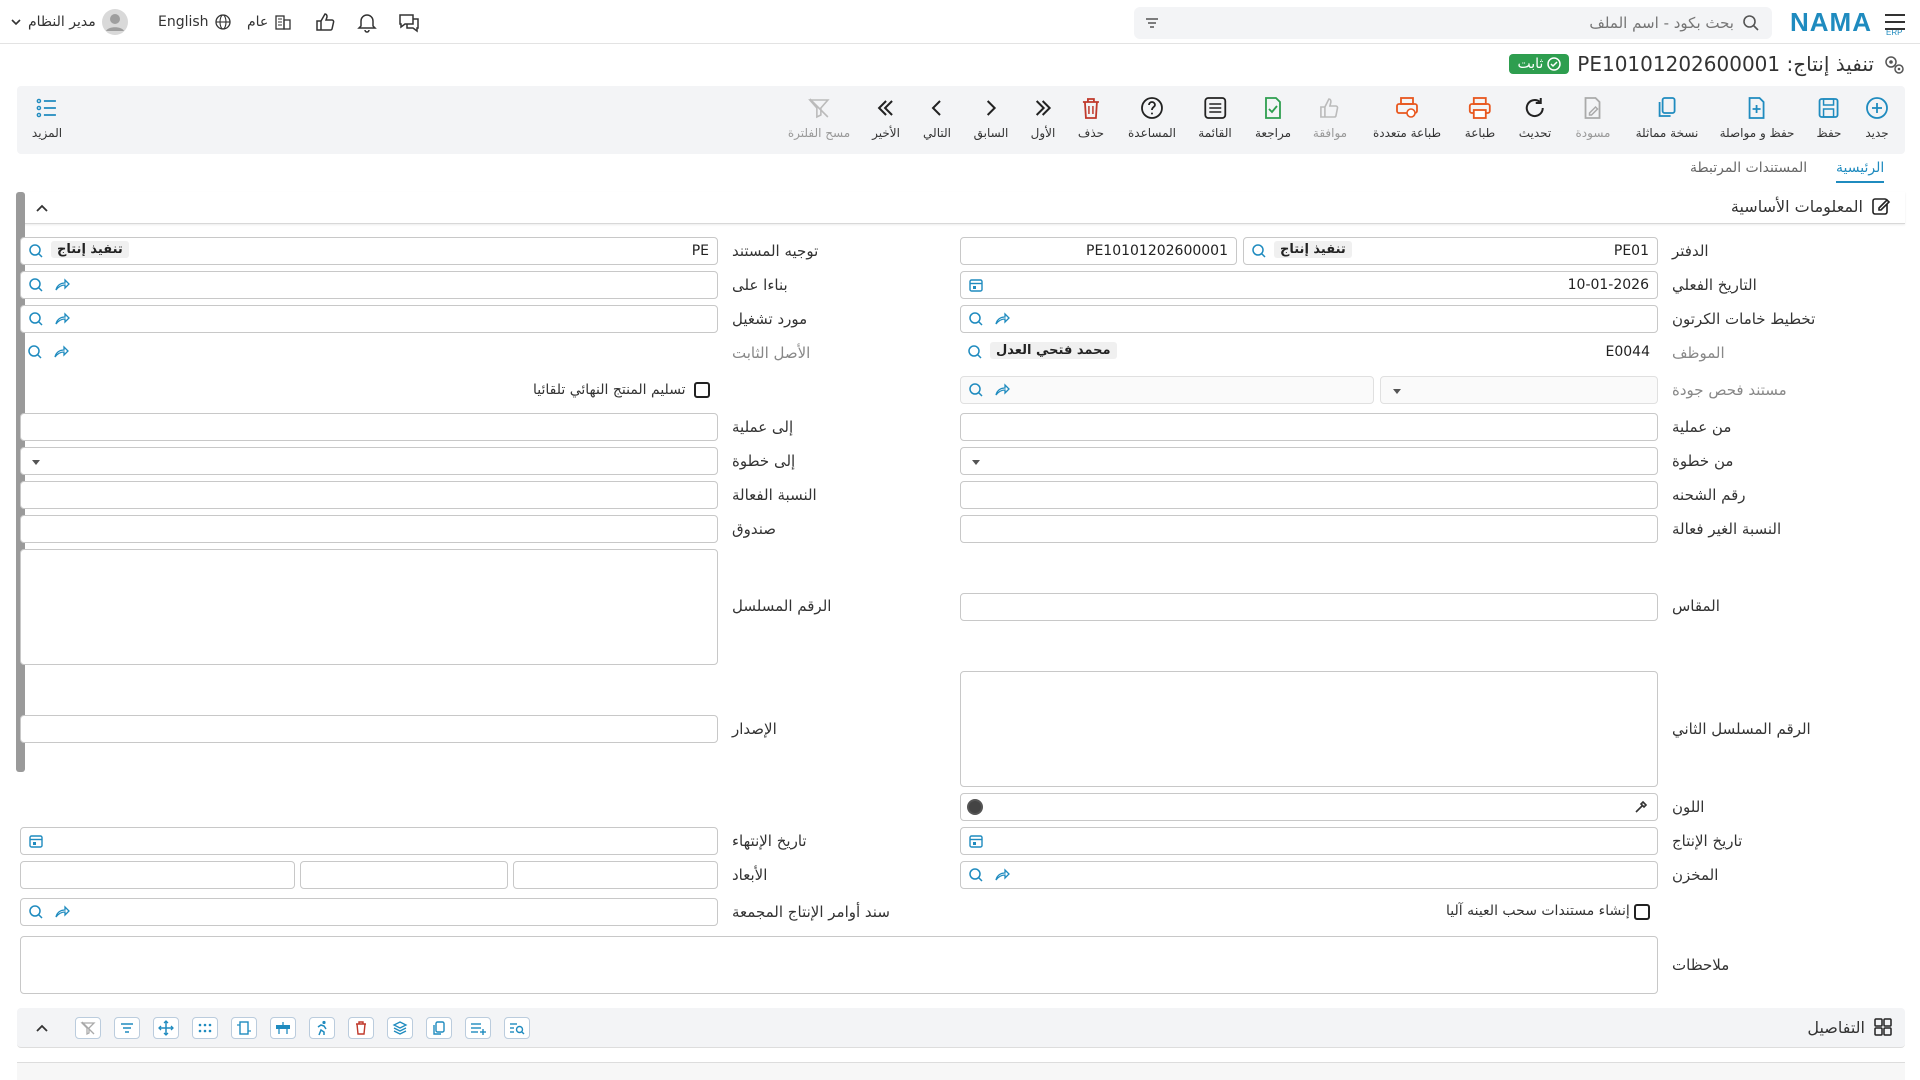 The width and height of the screenshot is (1920, 1080). What do you see at coordinates (400, 1028) in the screenshot?
I see `layers-button` at bounding box center [400, 1028].